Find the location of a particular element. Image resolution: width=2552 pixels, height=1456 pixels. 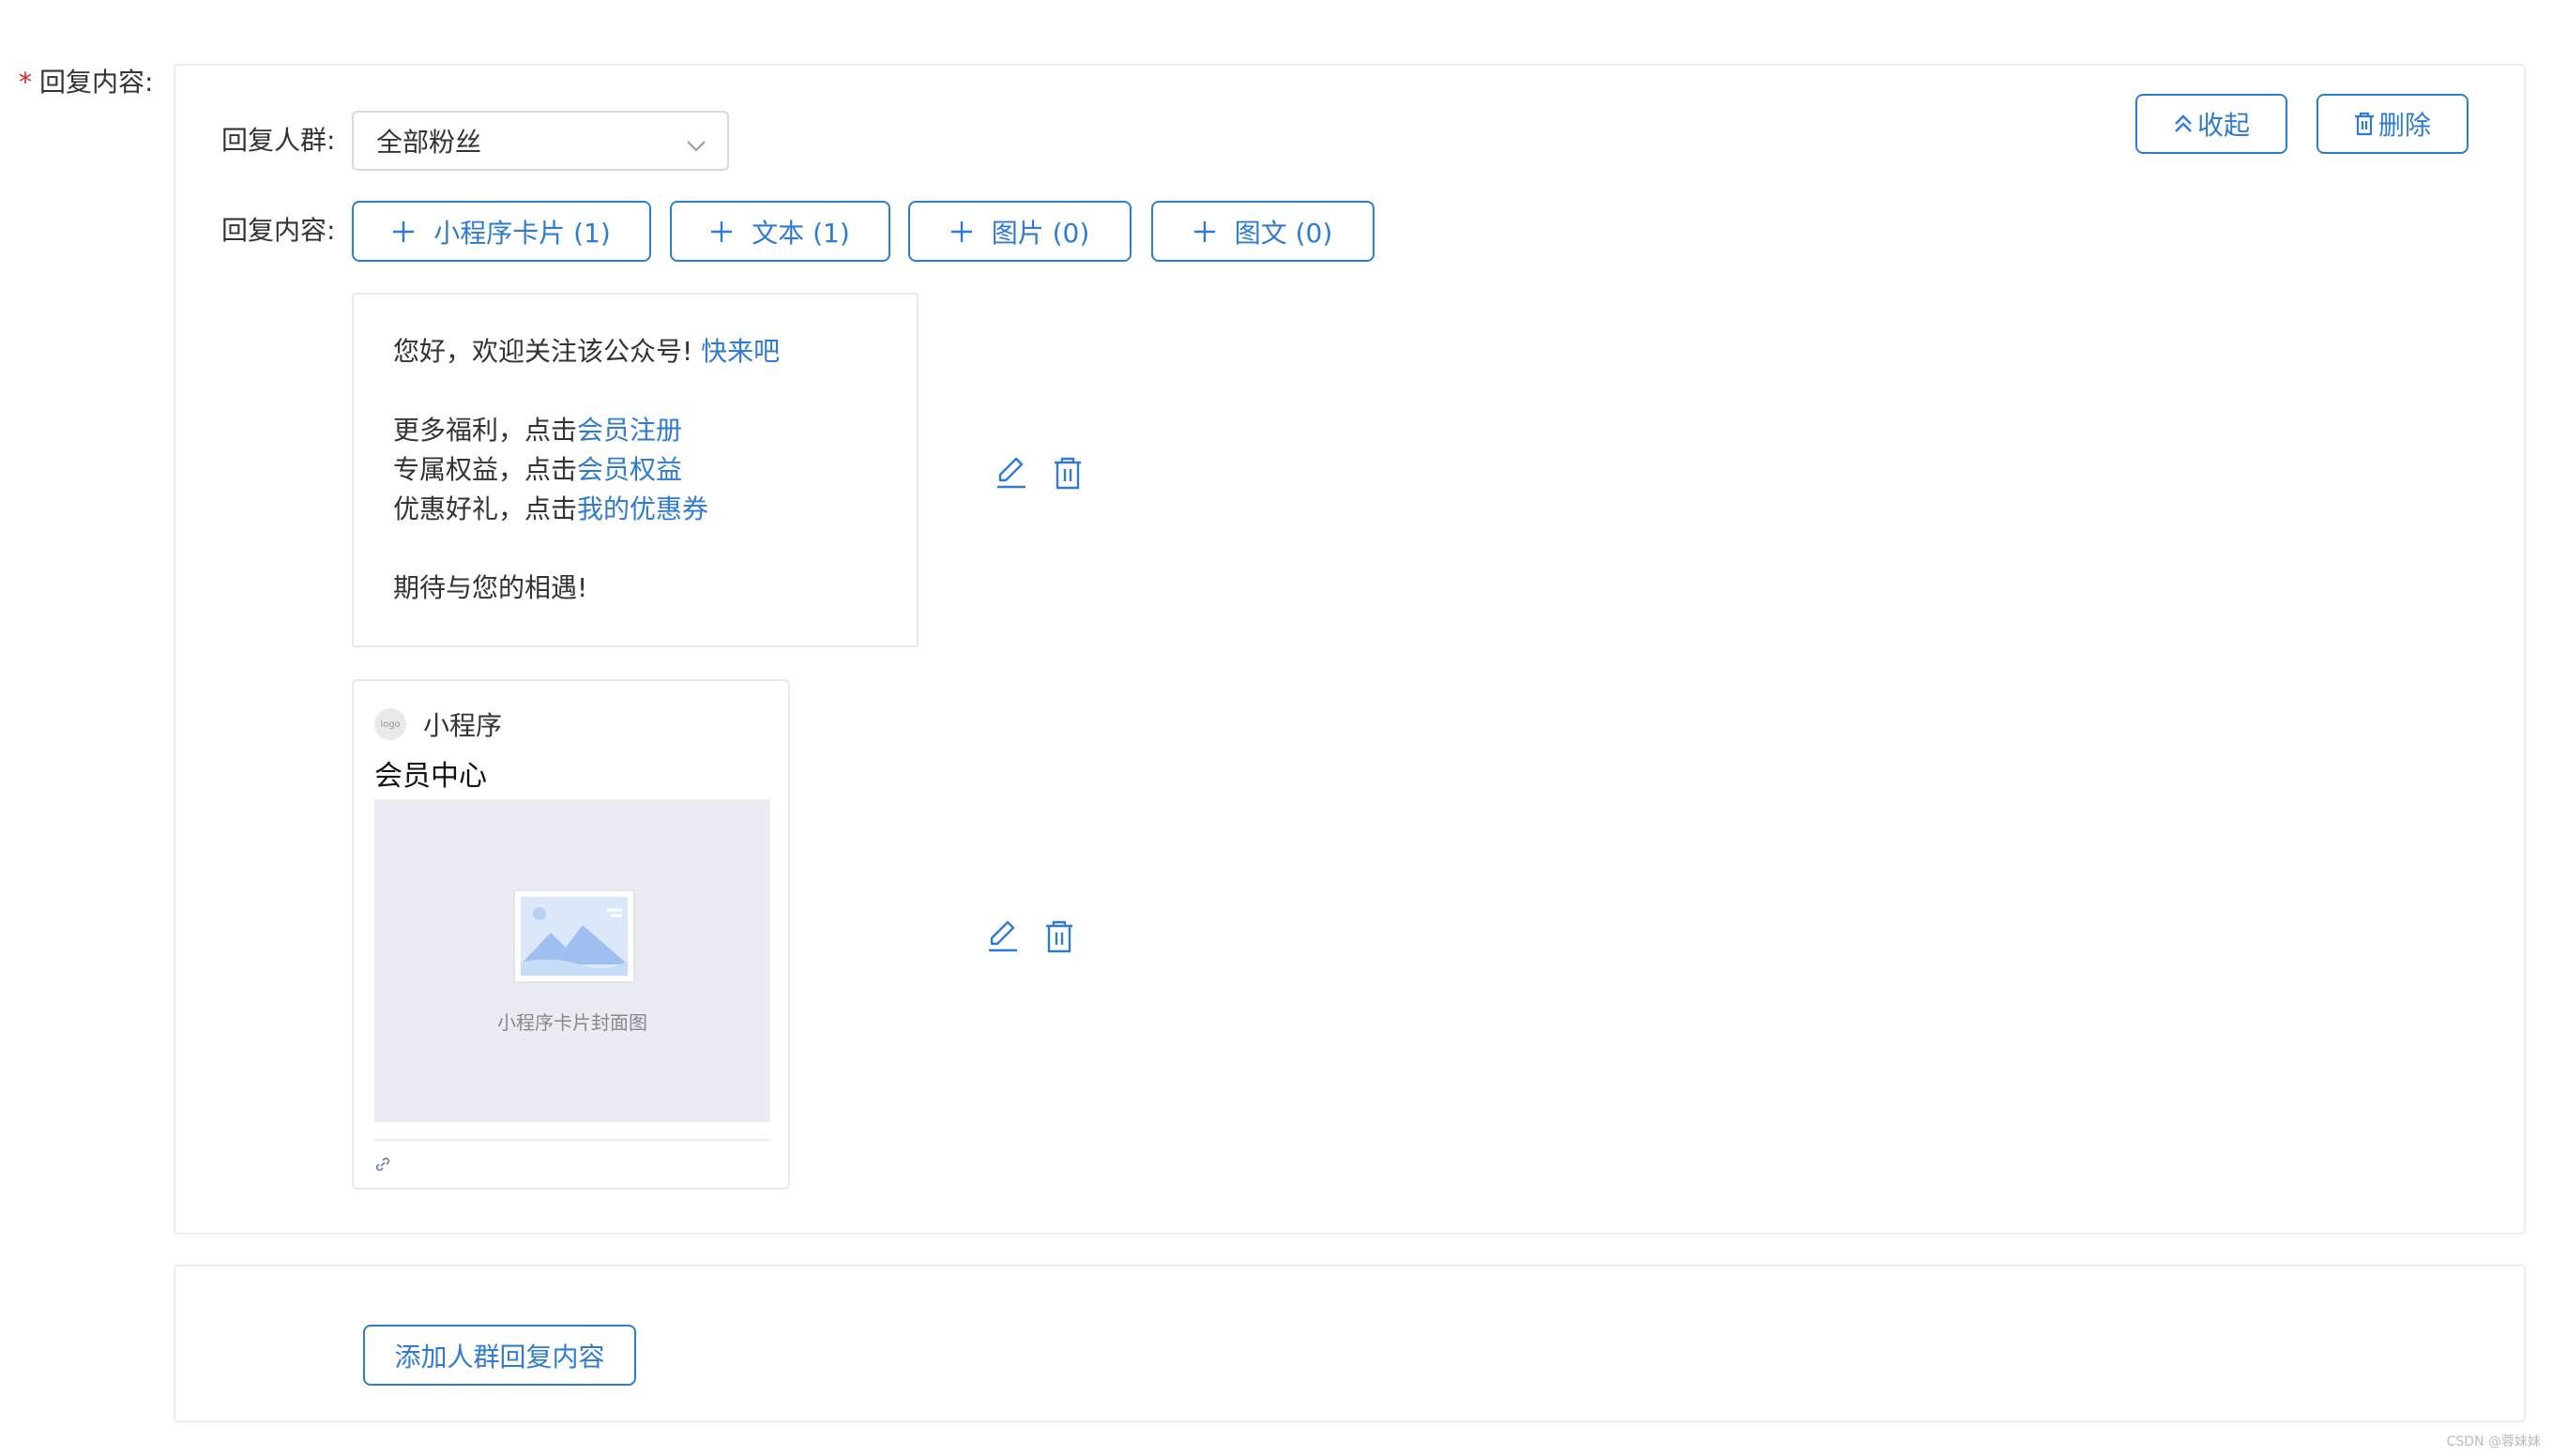

link-icon is located at coordinates (382, 1166).